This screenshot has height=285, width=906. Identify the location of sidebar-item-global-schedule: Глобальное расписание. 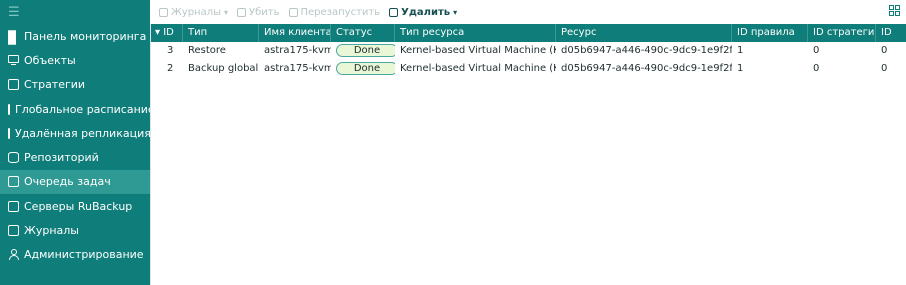
(77, 109).